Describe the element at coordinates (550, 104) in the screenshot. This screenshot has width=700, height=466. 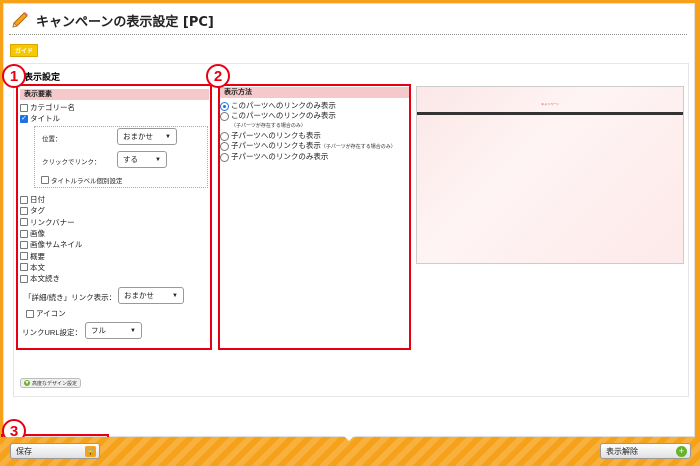
I see `preview-title: キャンペーン` at that location.